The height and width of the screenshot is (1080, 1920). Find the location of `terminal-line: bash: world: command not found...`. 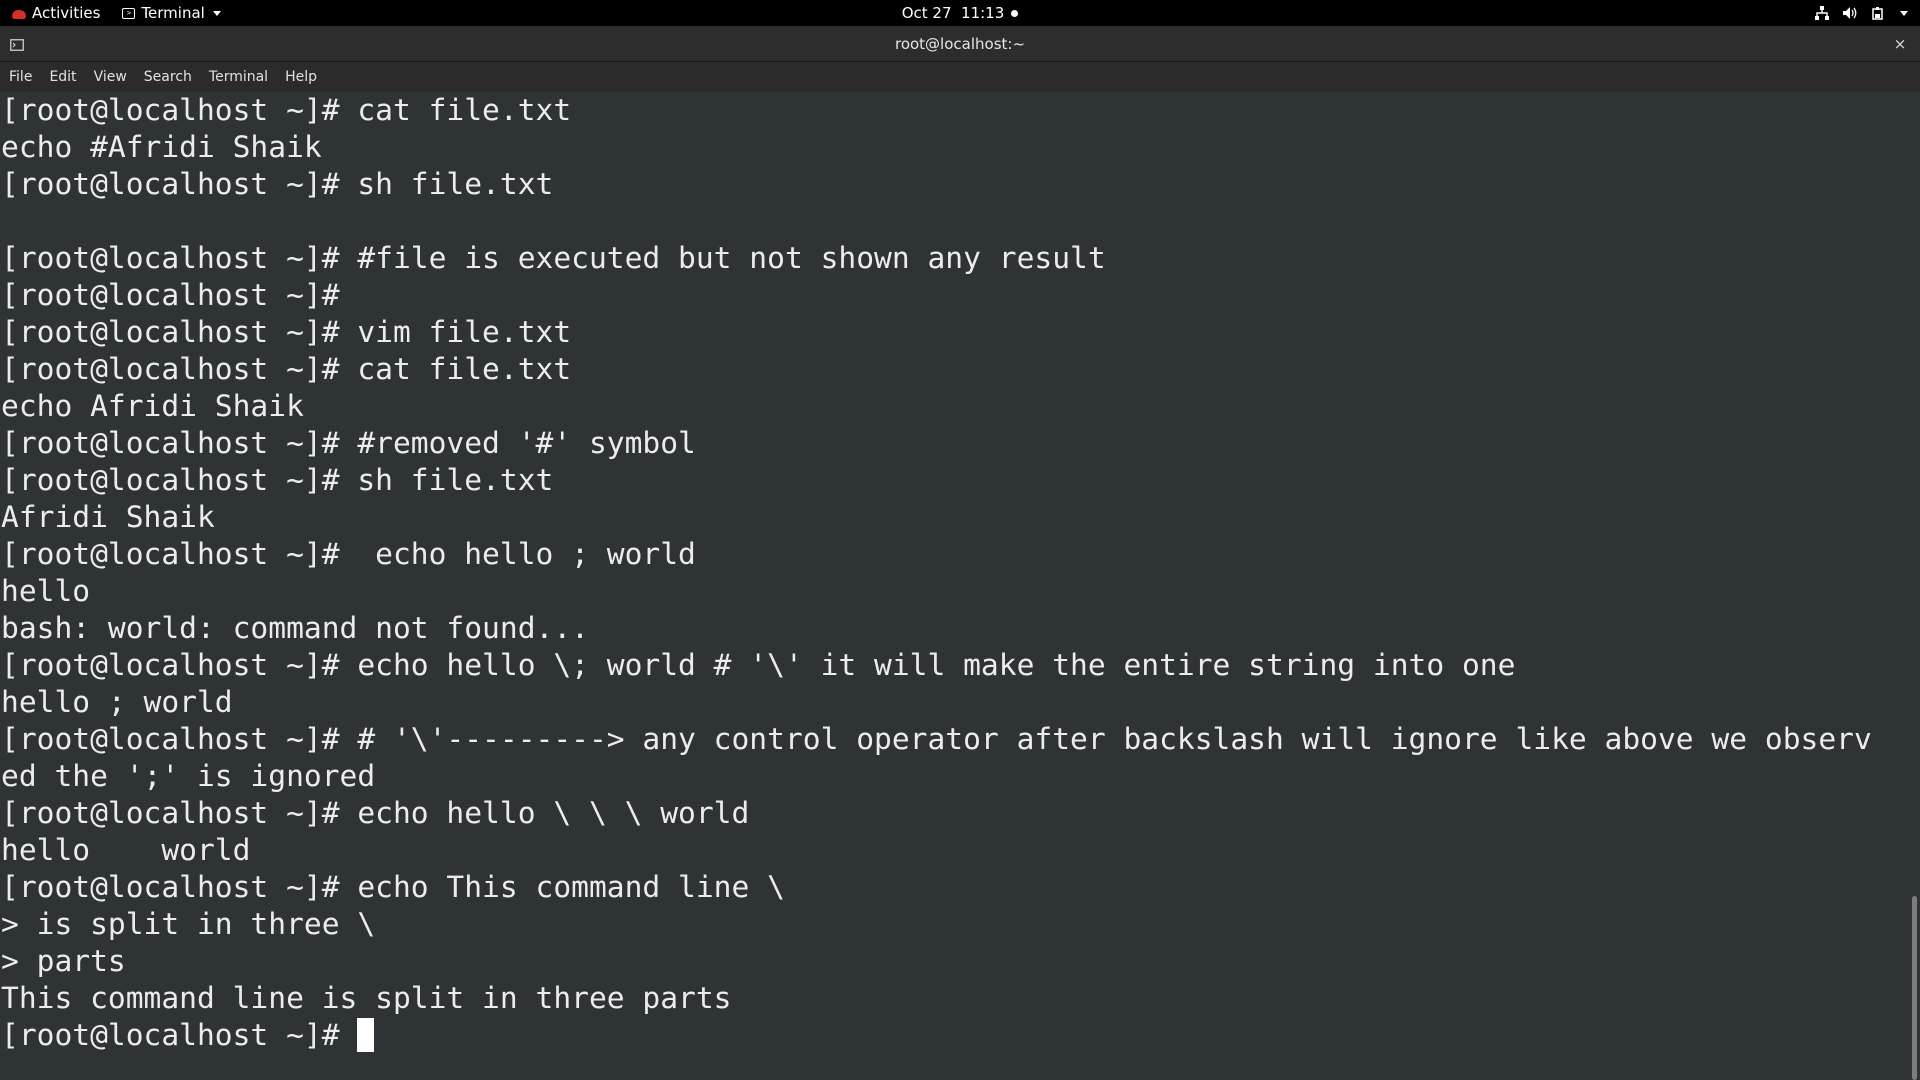

terminal-line: bash: world: command not found... is located at coordinates (295, 628).